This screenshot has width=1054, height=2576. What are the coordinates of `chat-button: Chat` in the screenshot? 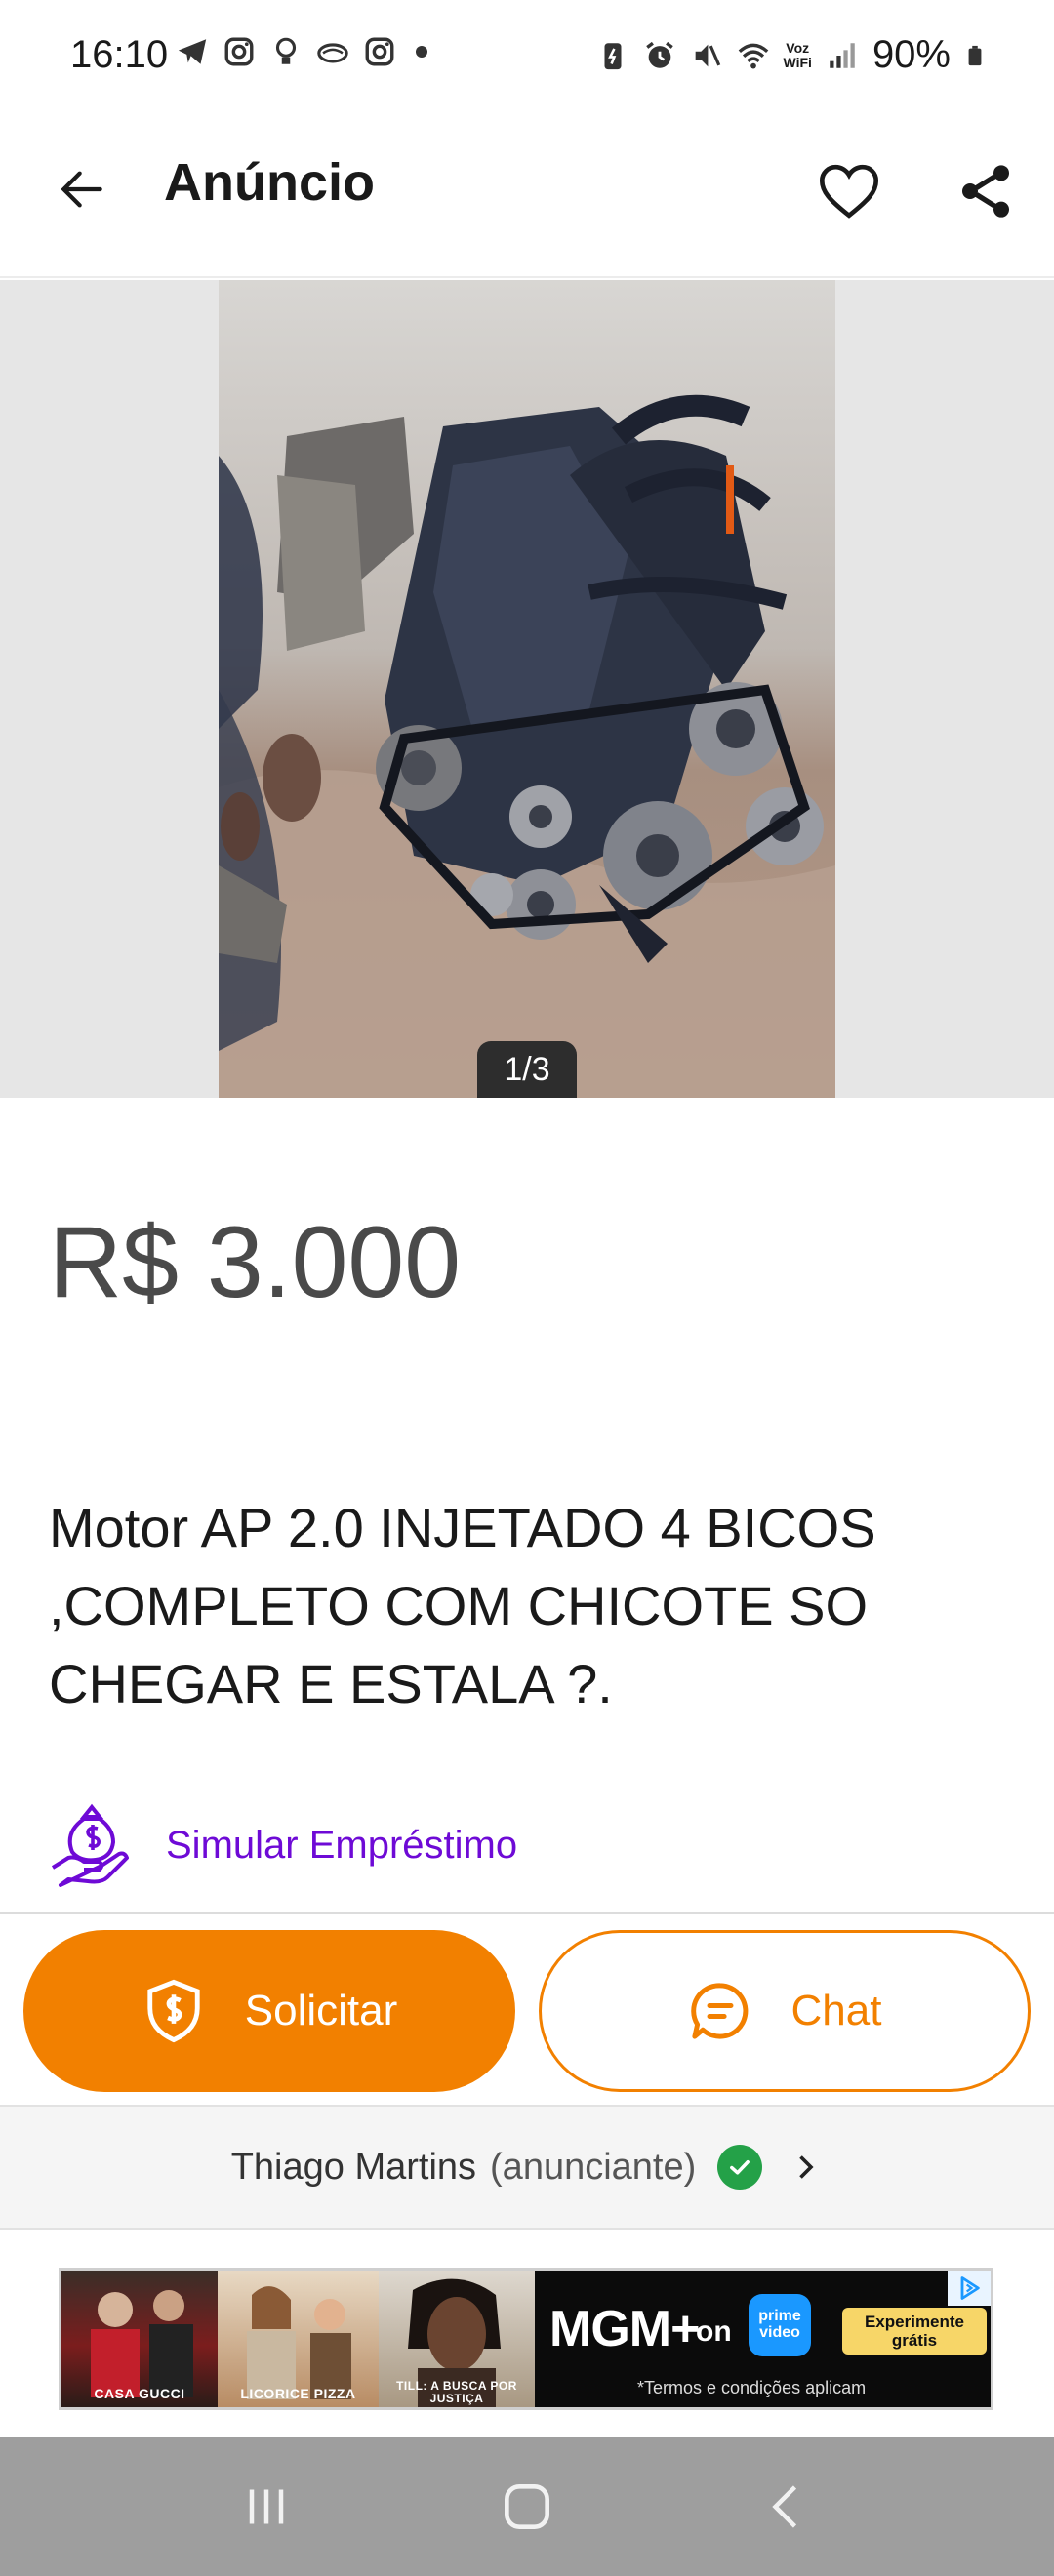 It's located at (785, 2011).